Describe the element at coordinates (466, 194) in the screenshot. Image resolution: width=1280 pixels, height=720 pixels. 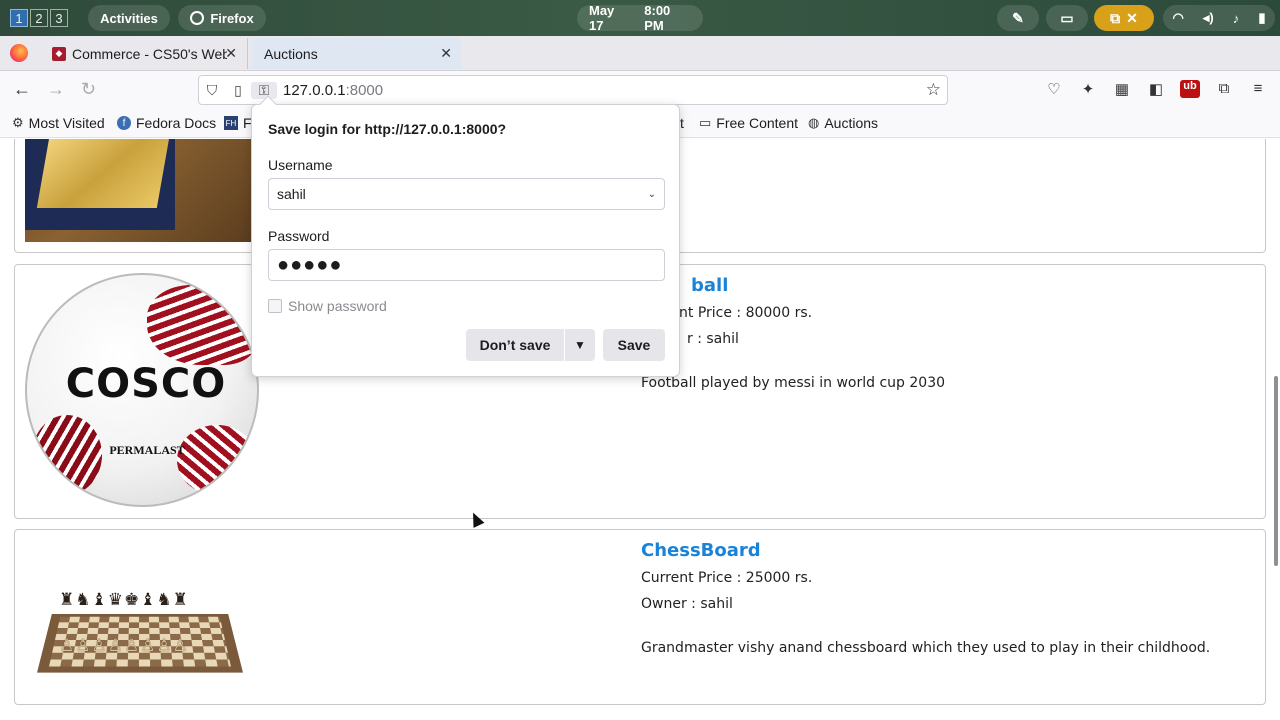
I see `username-field: sahil ⌄` at that location.